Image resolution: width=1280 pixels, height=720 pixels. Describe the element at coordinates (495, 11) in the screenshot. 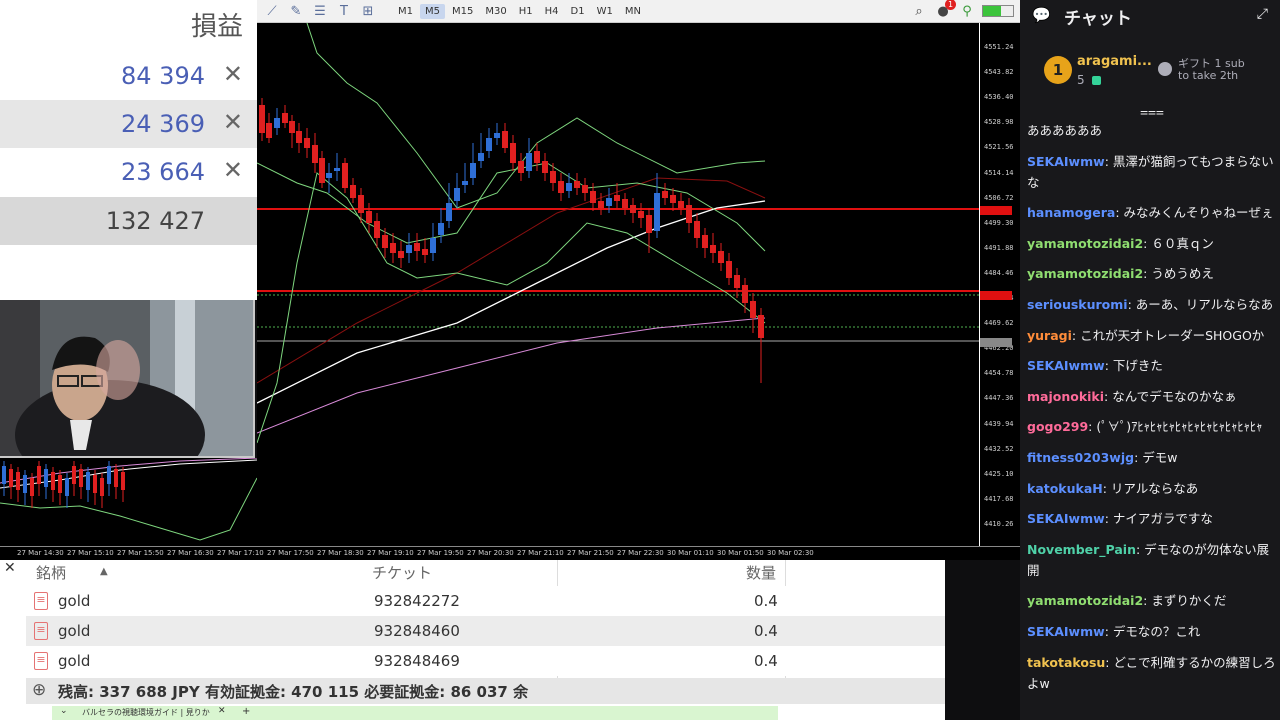

I see `timeframe-m30: M30` at that location.